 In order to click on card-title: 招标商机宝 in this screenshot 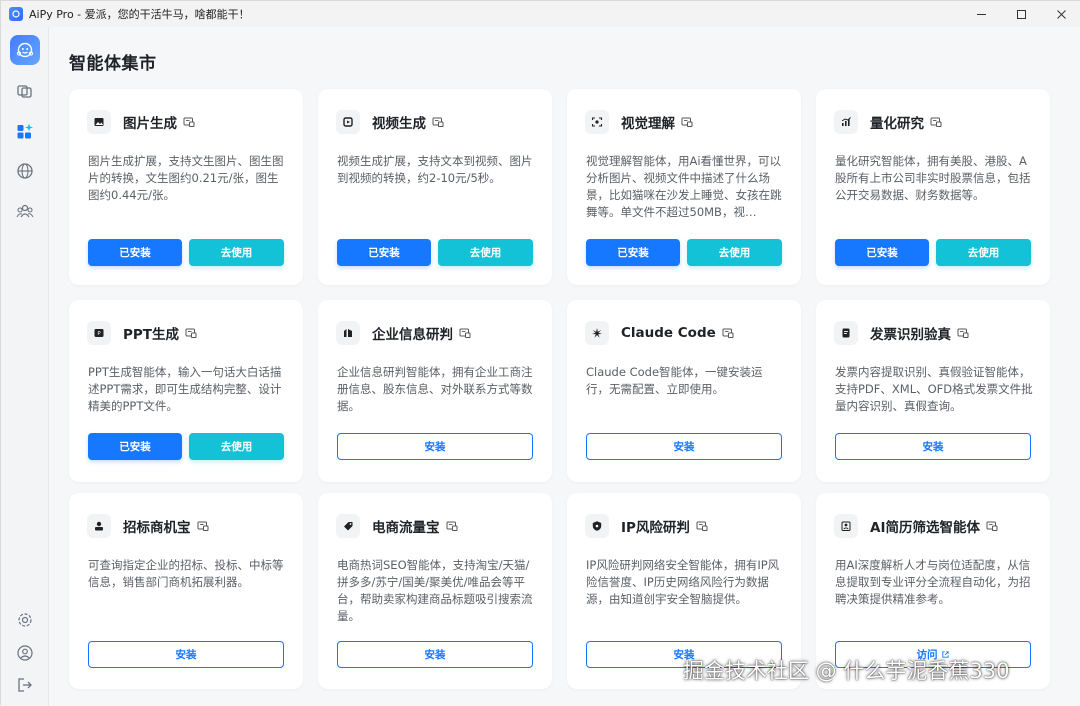, I will do `click(157, 528)`.